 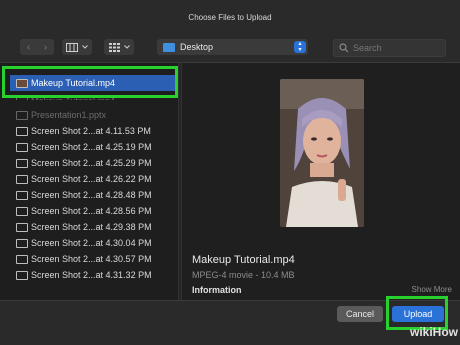 What do you see at coordinates (169, 47) in the screenshot?
I see `folder-icon` at bounding box center [169, 47].